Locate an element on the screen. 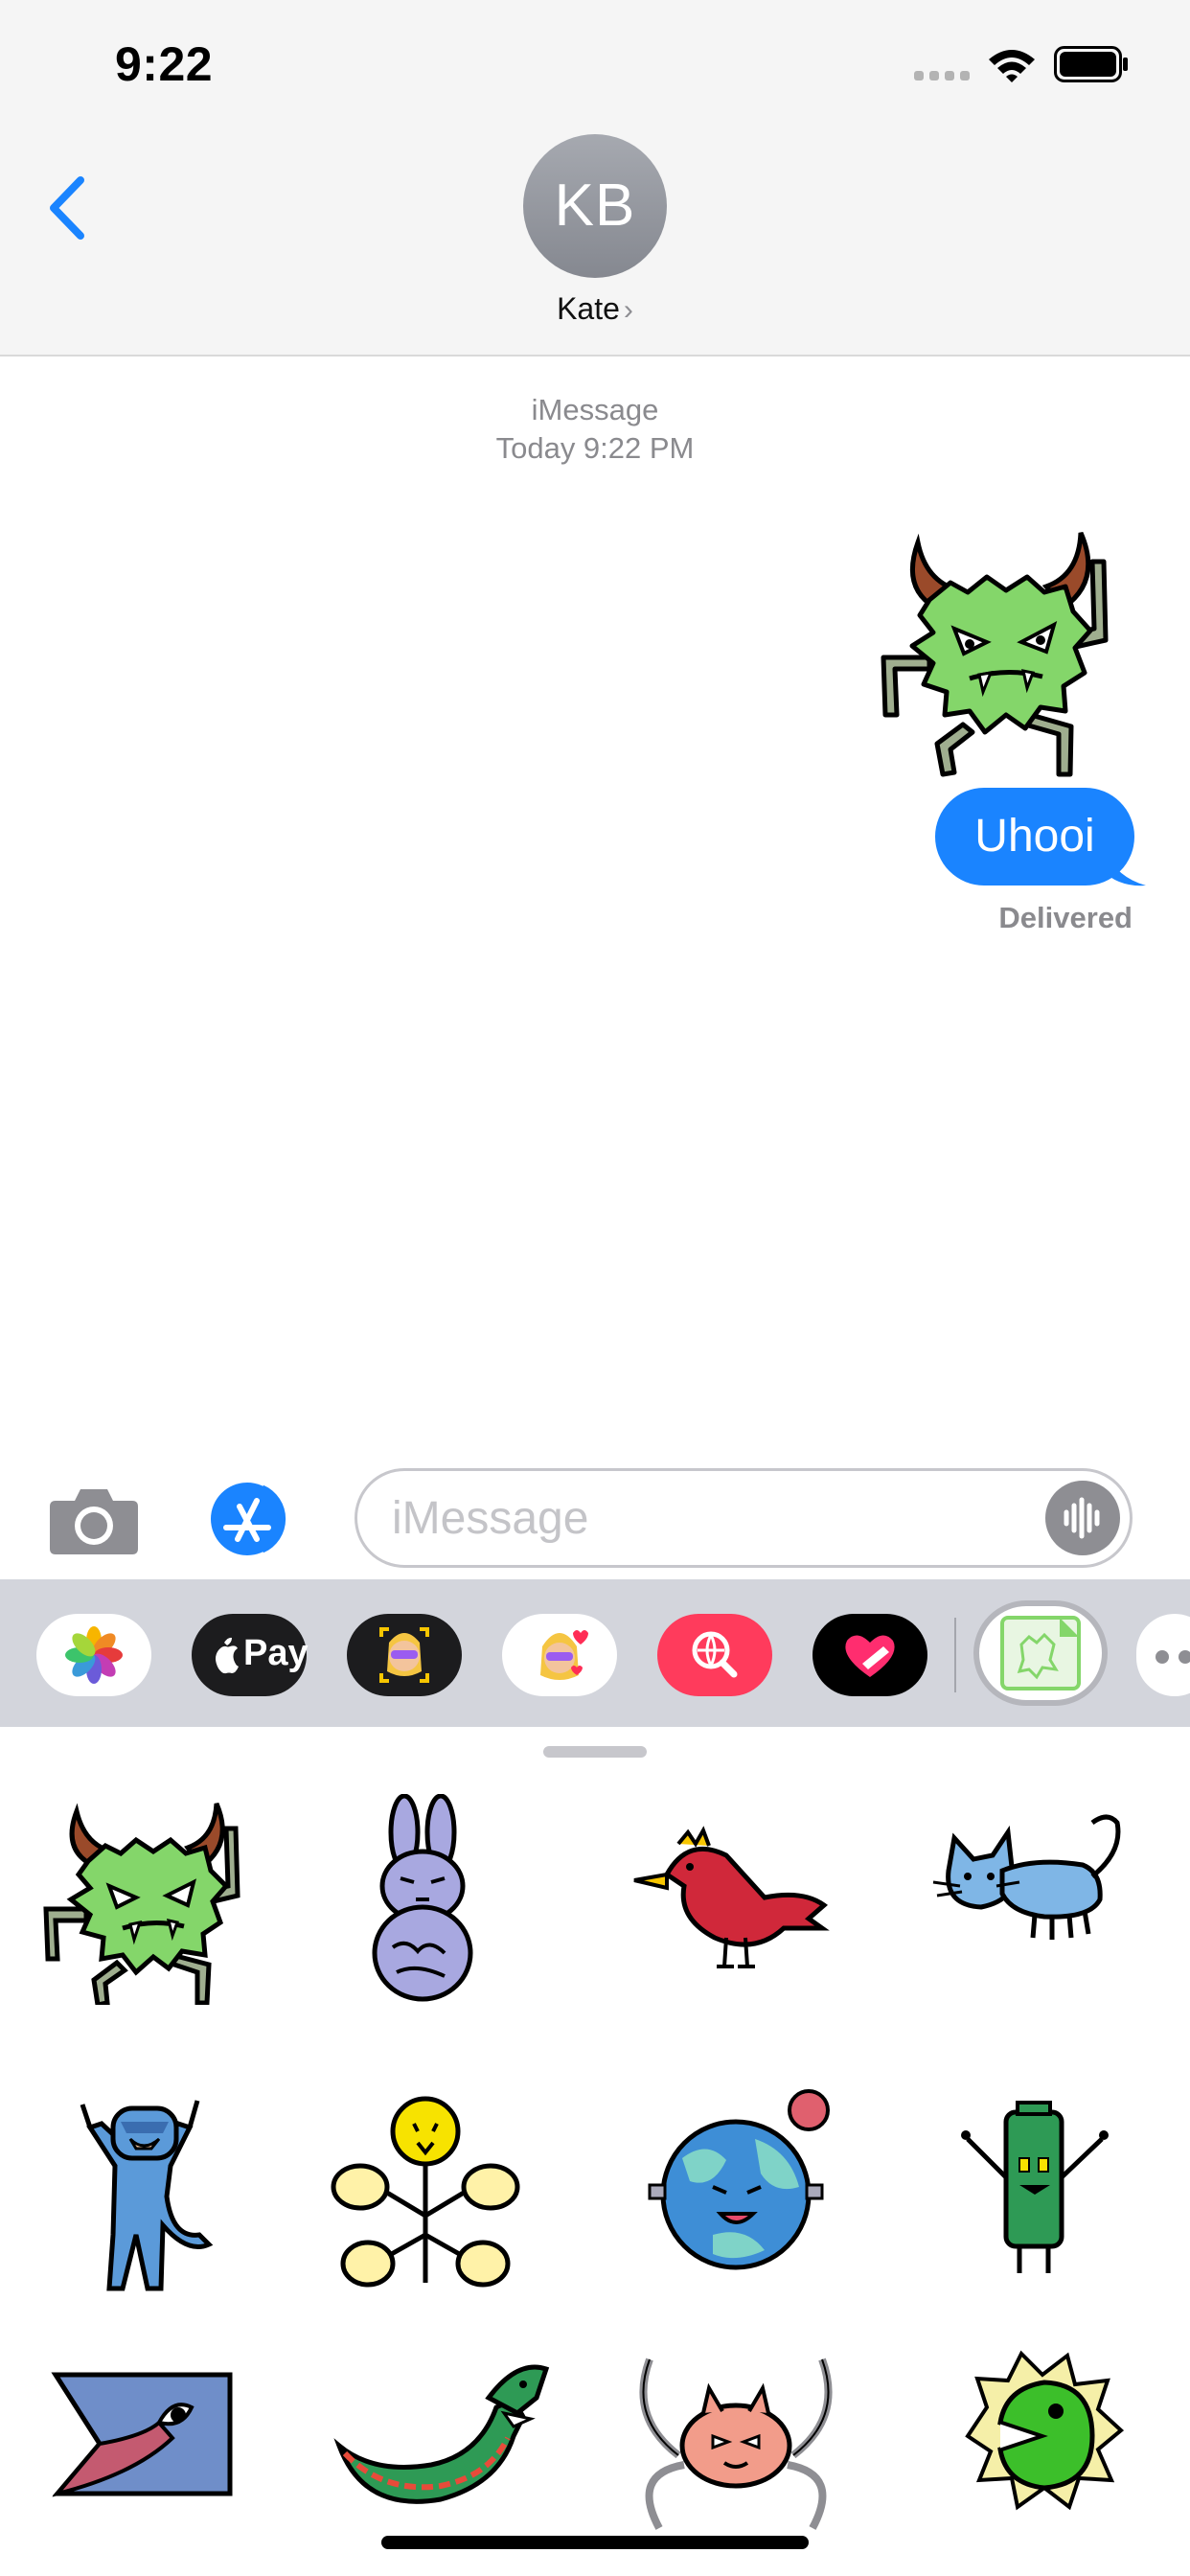 The image size is (1190, 2576). waveform-icon is located at coordinates (1082, 1518).